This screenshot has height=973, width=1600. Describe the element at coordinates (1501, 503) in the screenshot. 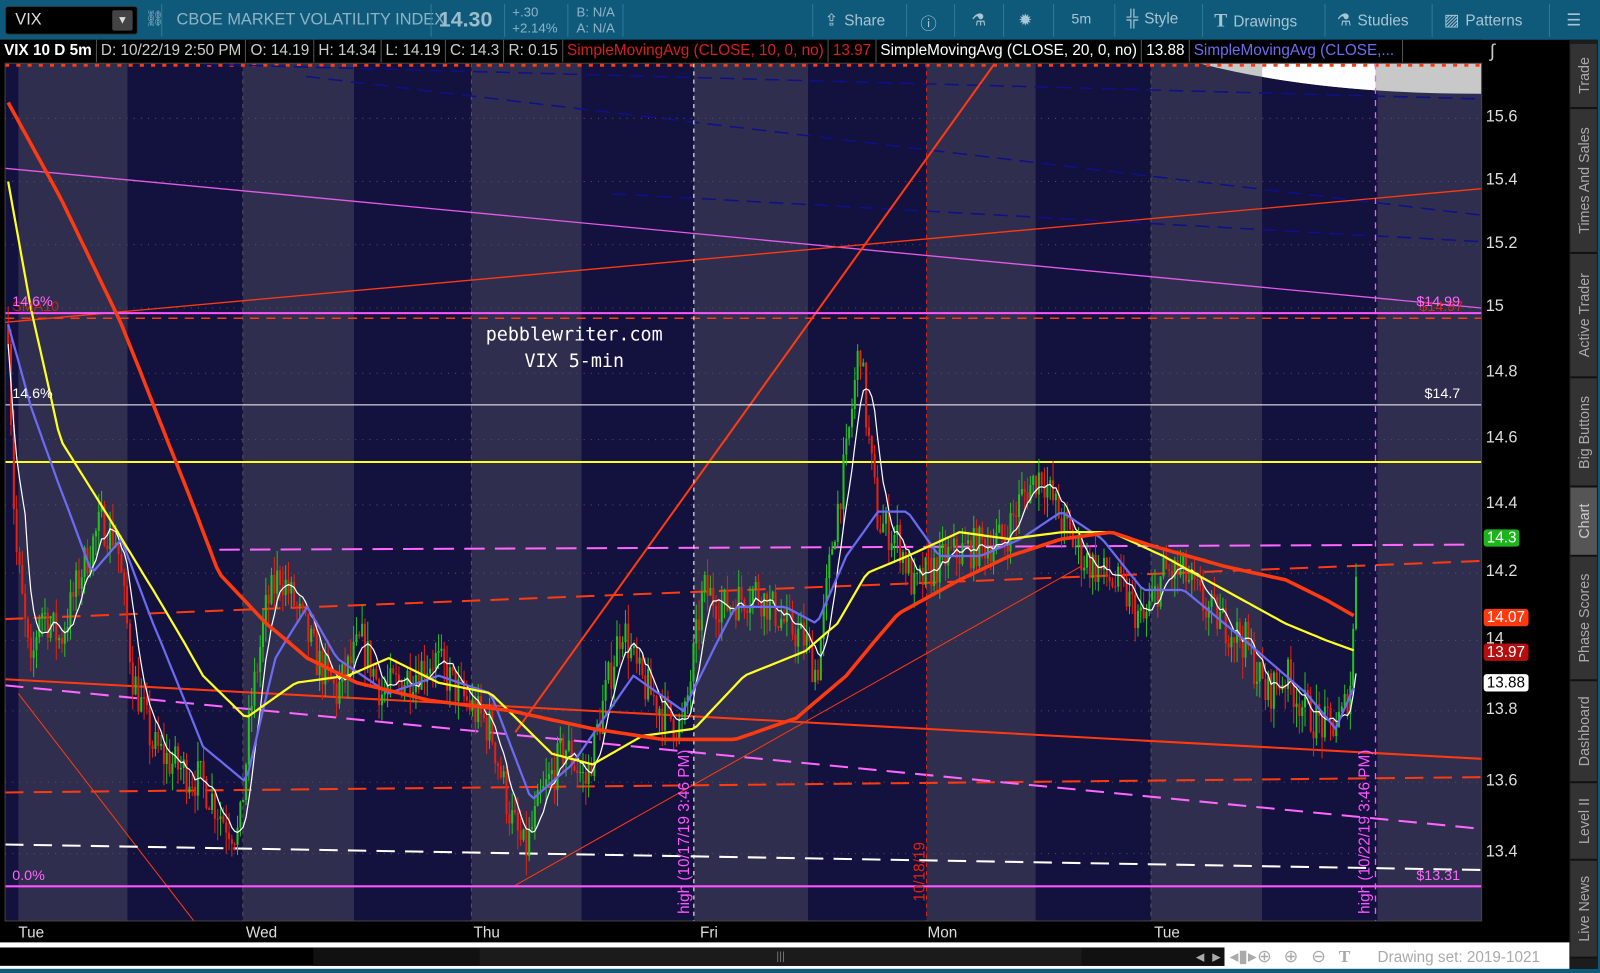

I see `price-tick-label: 14.4` at that location.